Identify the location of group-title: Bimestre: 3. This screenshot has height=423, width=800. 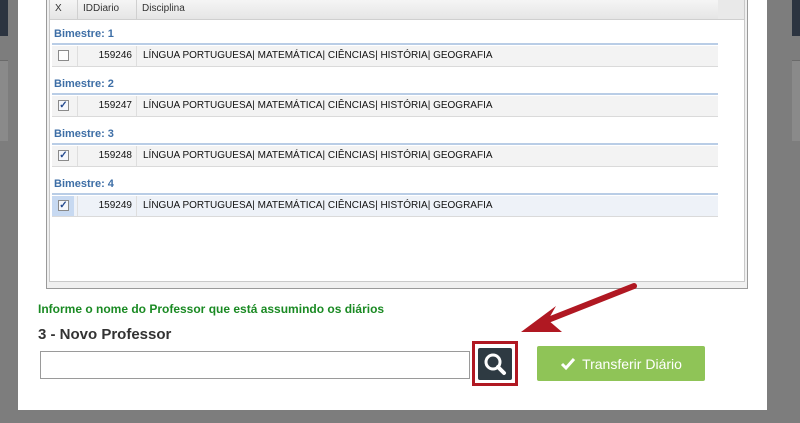
(84, 134).